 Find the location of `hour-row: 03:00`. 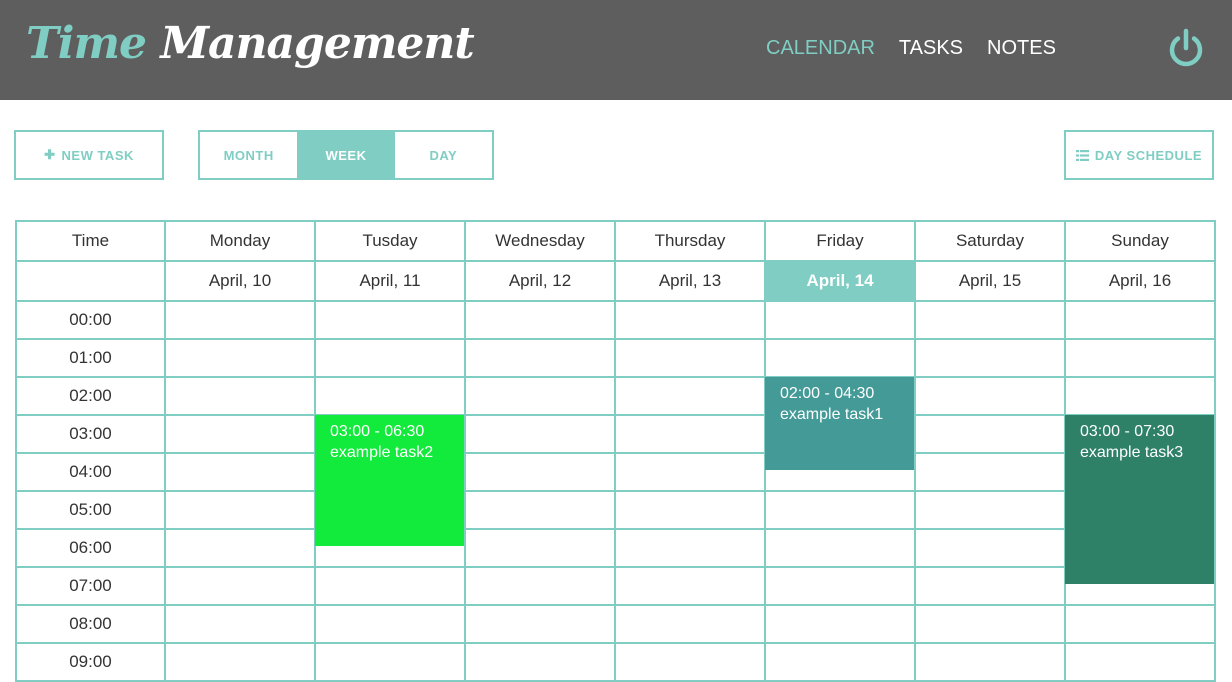

hour-row: 03:00 is located at coordinates (615, 434).